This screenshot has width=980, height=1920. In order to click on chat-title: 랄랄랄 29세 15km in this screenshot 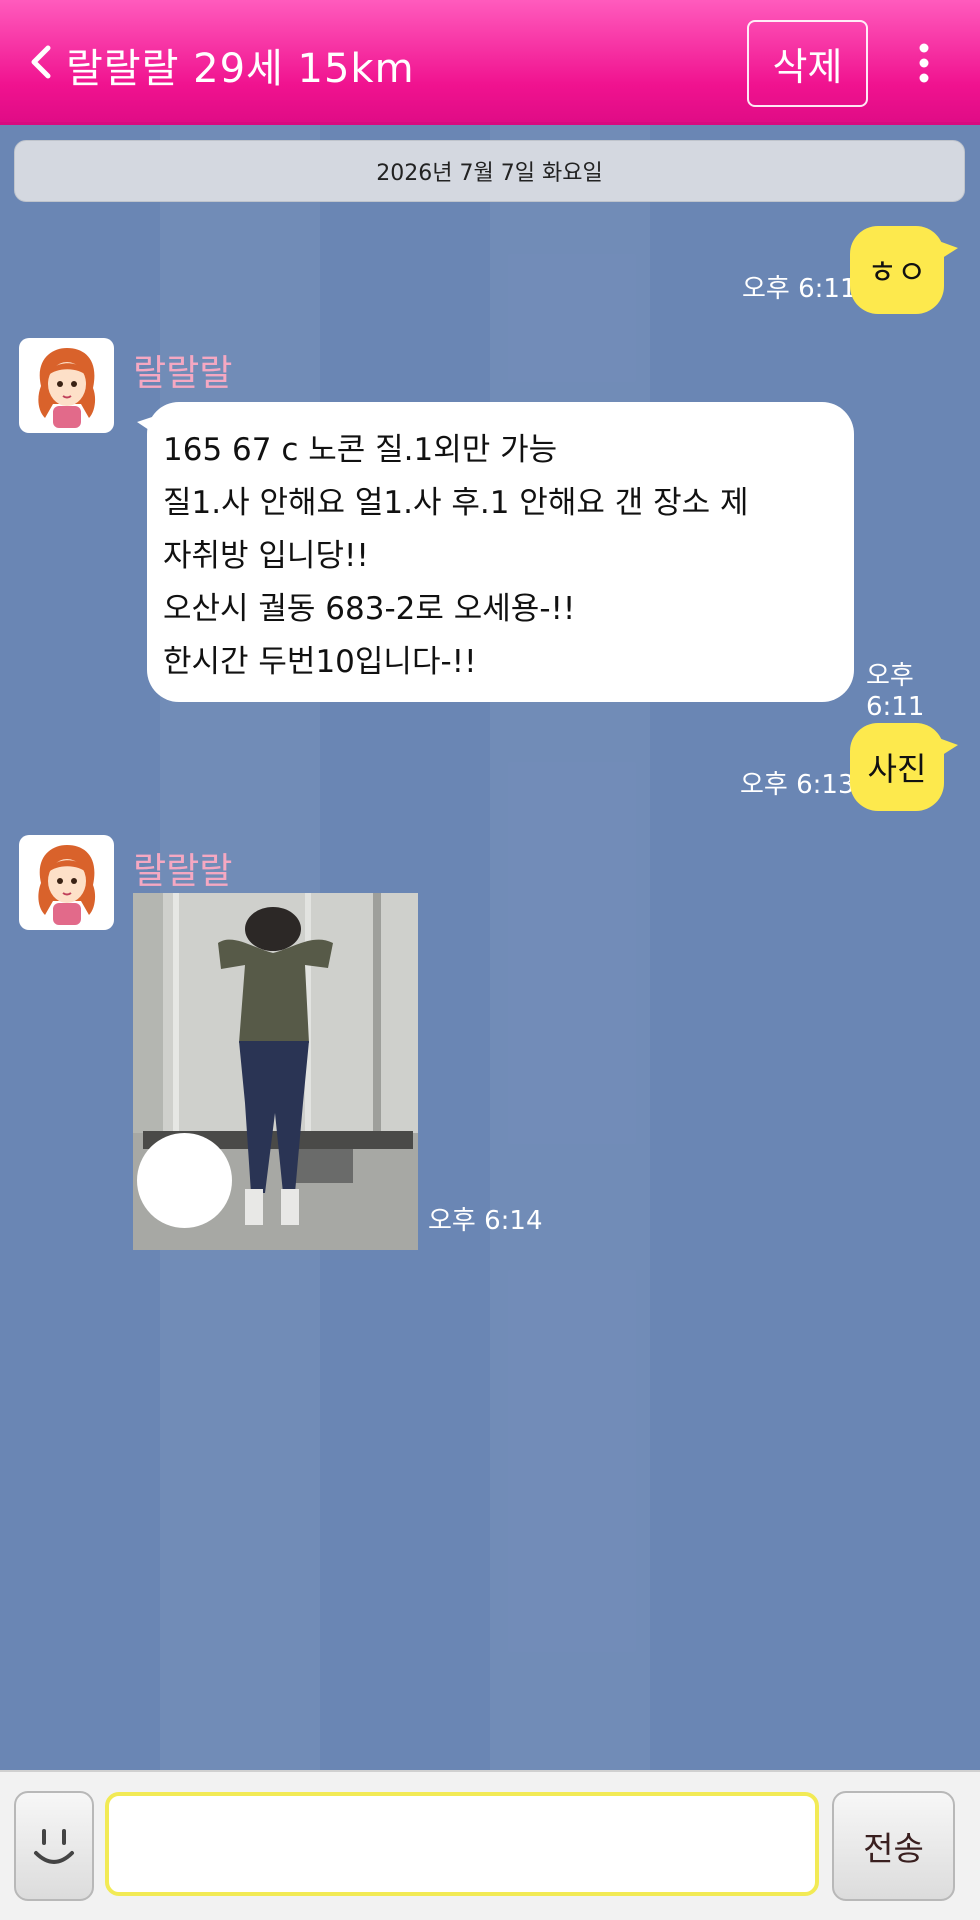, I will do `click(240, 69)`.